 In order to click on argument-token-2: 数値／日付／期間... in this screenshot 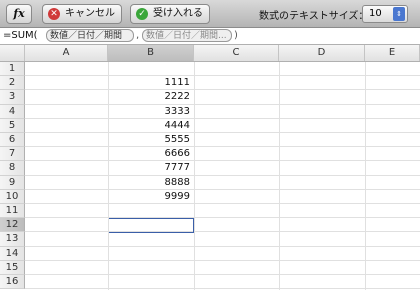, I will do `click(187, 35)`.